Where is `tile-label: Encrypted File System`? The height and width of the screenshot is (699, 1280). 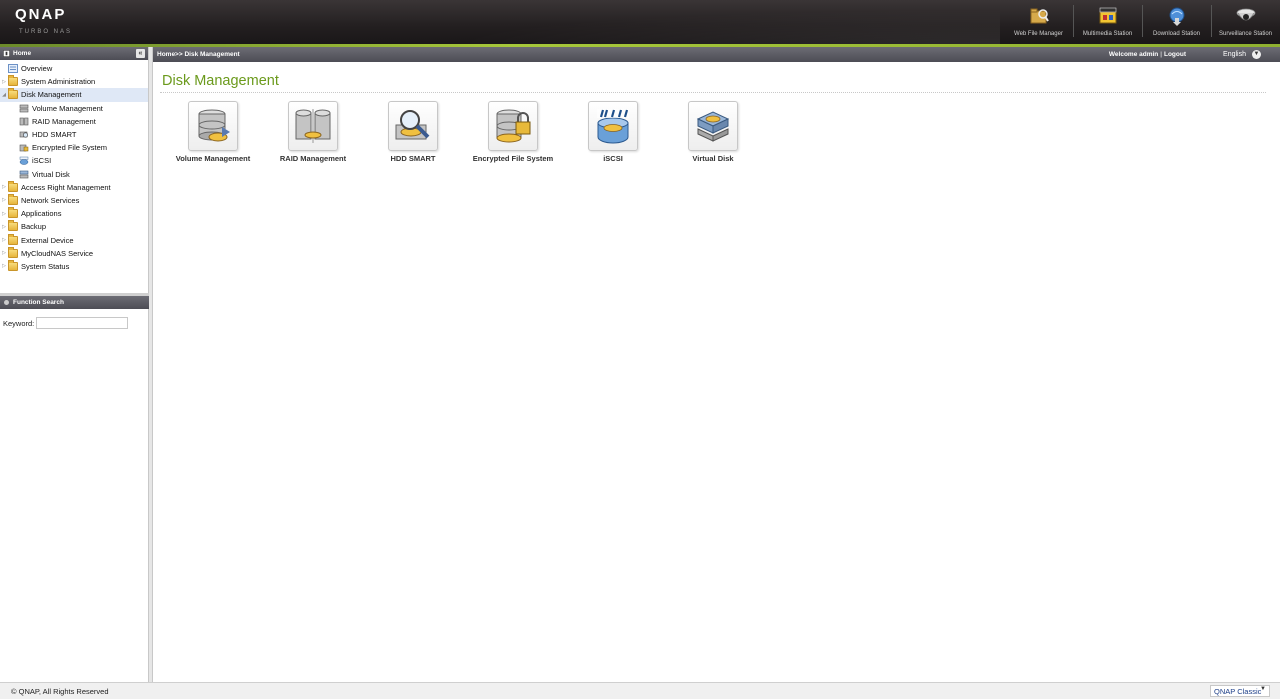 tile-label: Encrypted File System is located at coordinates (513, 158).